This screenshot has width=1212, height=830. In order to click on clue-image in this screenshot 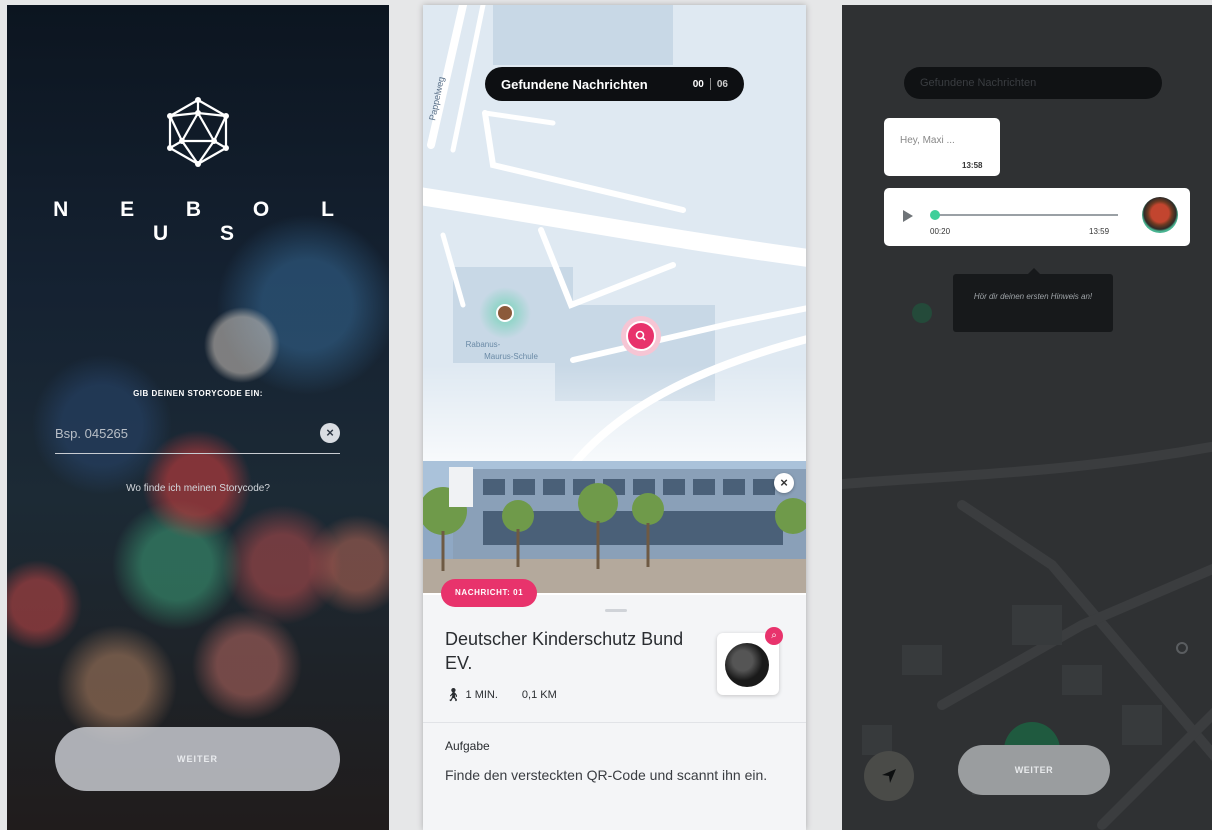, I will do `click(747, 665)`.